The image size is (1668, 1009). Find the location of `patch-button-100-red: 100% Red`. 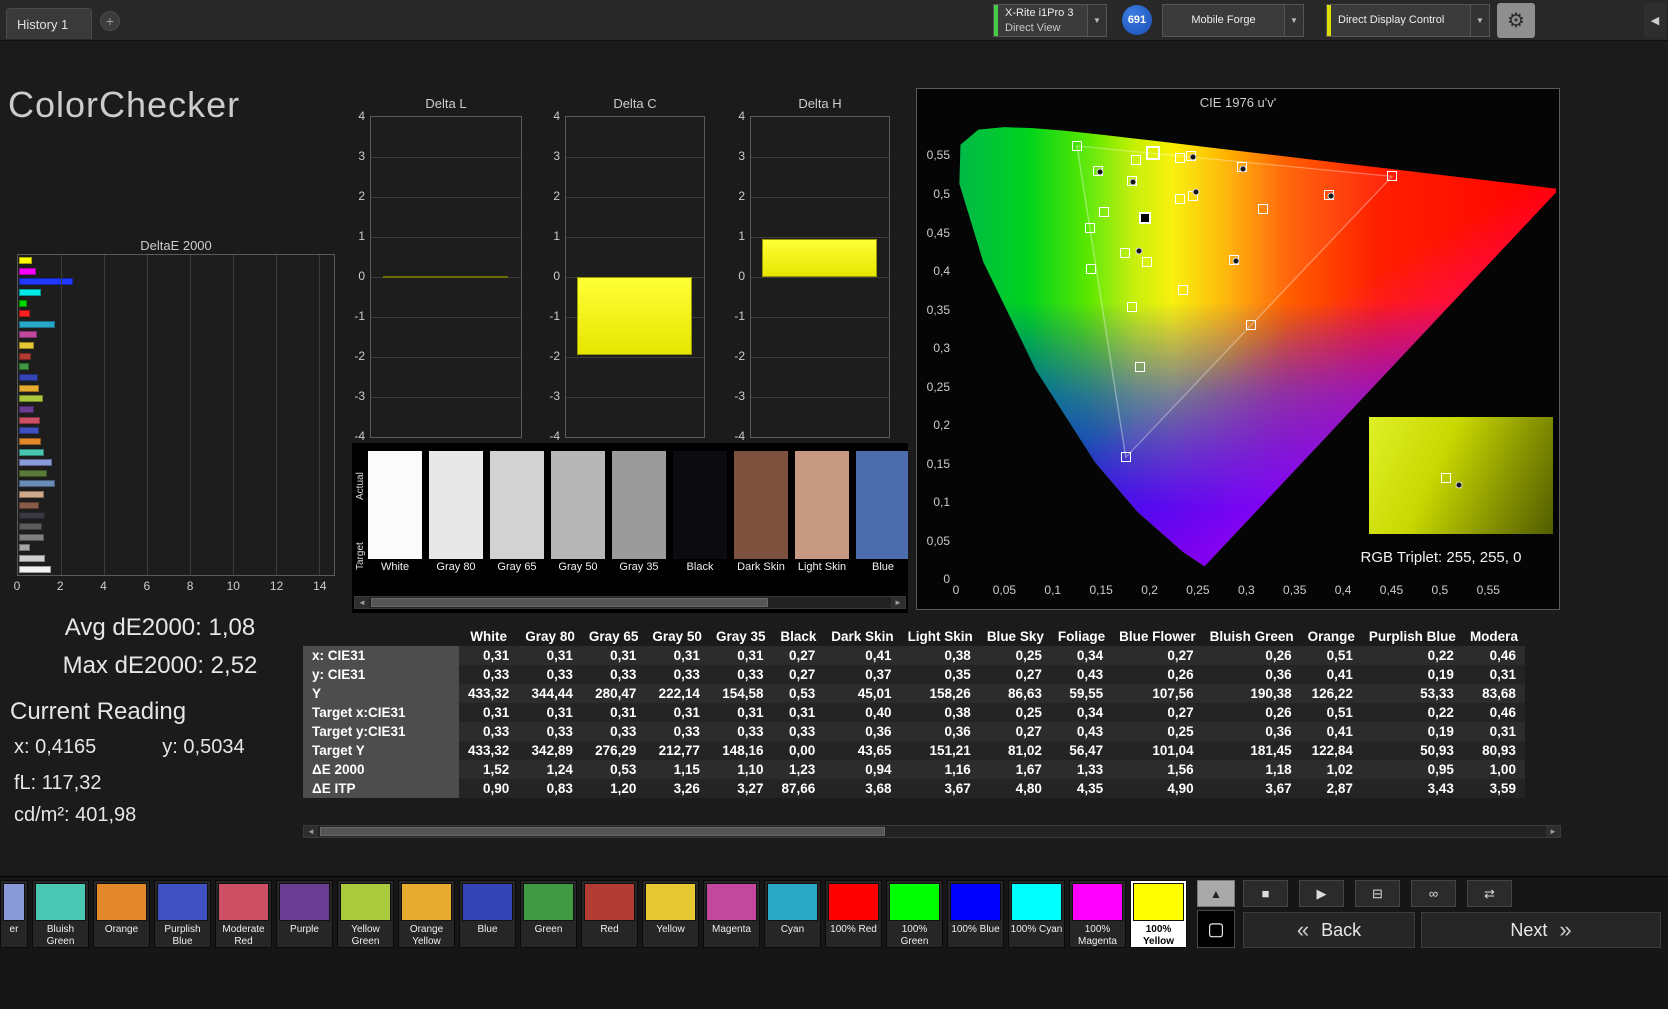

patch-button-100-red: 100% Red is located at coordinates (853, 914).